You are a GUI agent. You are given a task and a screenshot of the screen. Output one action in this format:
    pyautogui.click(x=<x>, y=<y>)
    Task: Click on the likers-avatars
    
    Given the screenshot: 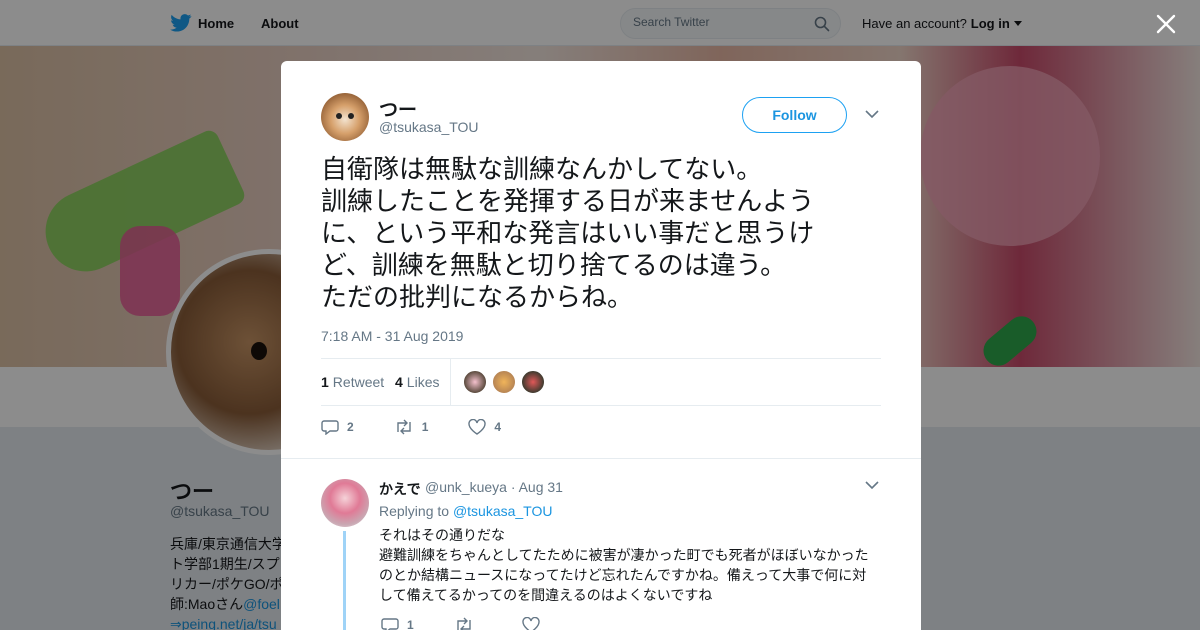 What is the action you would take?
    pyautogui.click(x=504, y=382)
    